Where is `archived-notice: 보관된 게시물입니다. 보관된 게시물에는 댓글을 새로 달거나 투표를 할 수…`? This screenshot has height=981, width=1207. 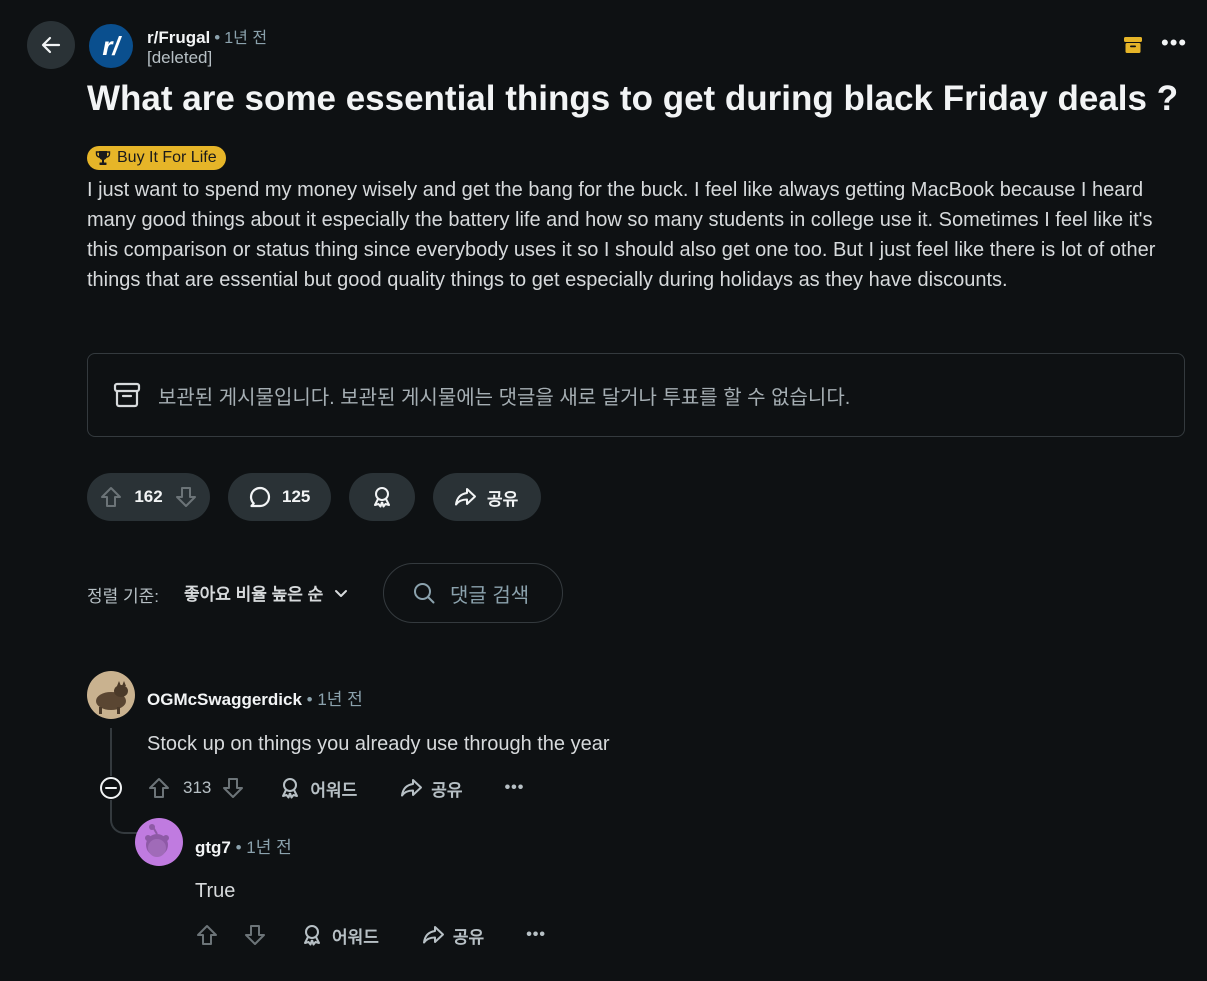
archived-notice: 보관된 게시물입니다. 보관된 게시물에는 댓글을 새로 달거나 투표를 할 수… is located at coordinates (636, 395).